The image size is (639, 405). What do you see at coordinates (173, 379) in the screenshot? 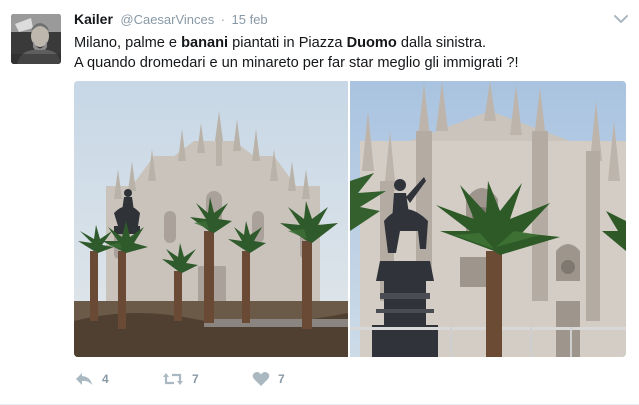
I see `retweet-icon` at bounding box center [173, 379].